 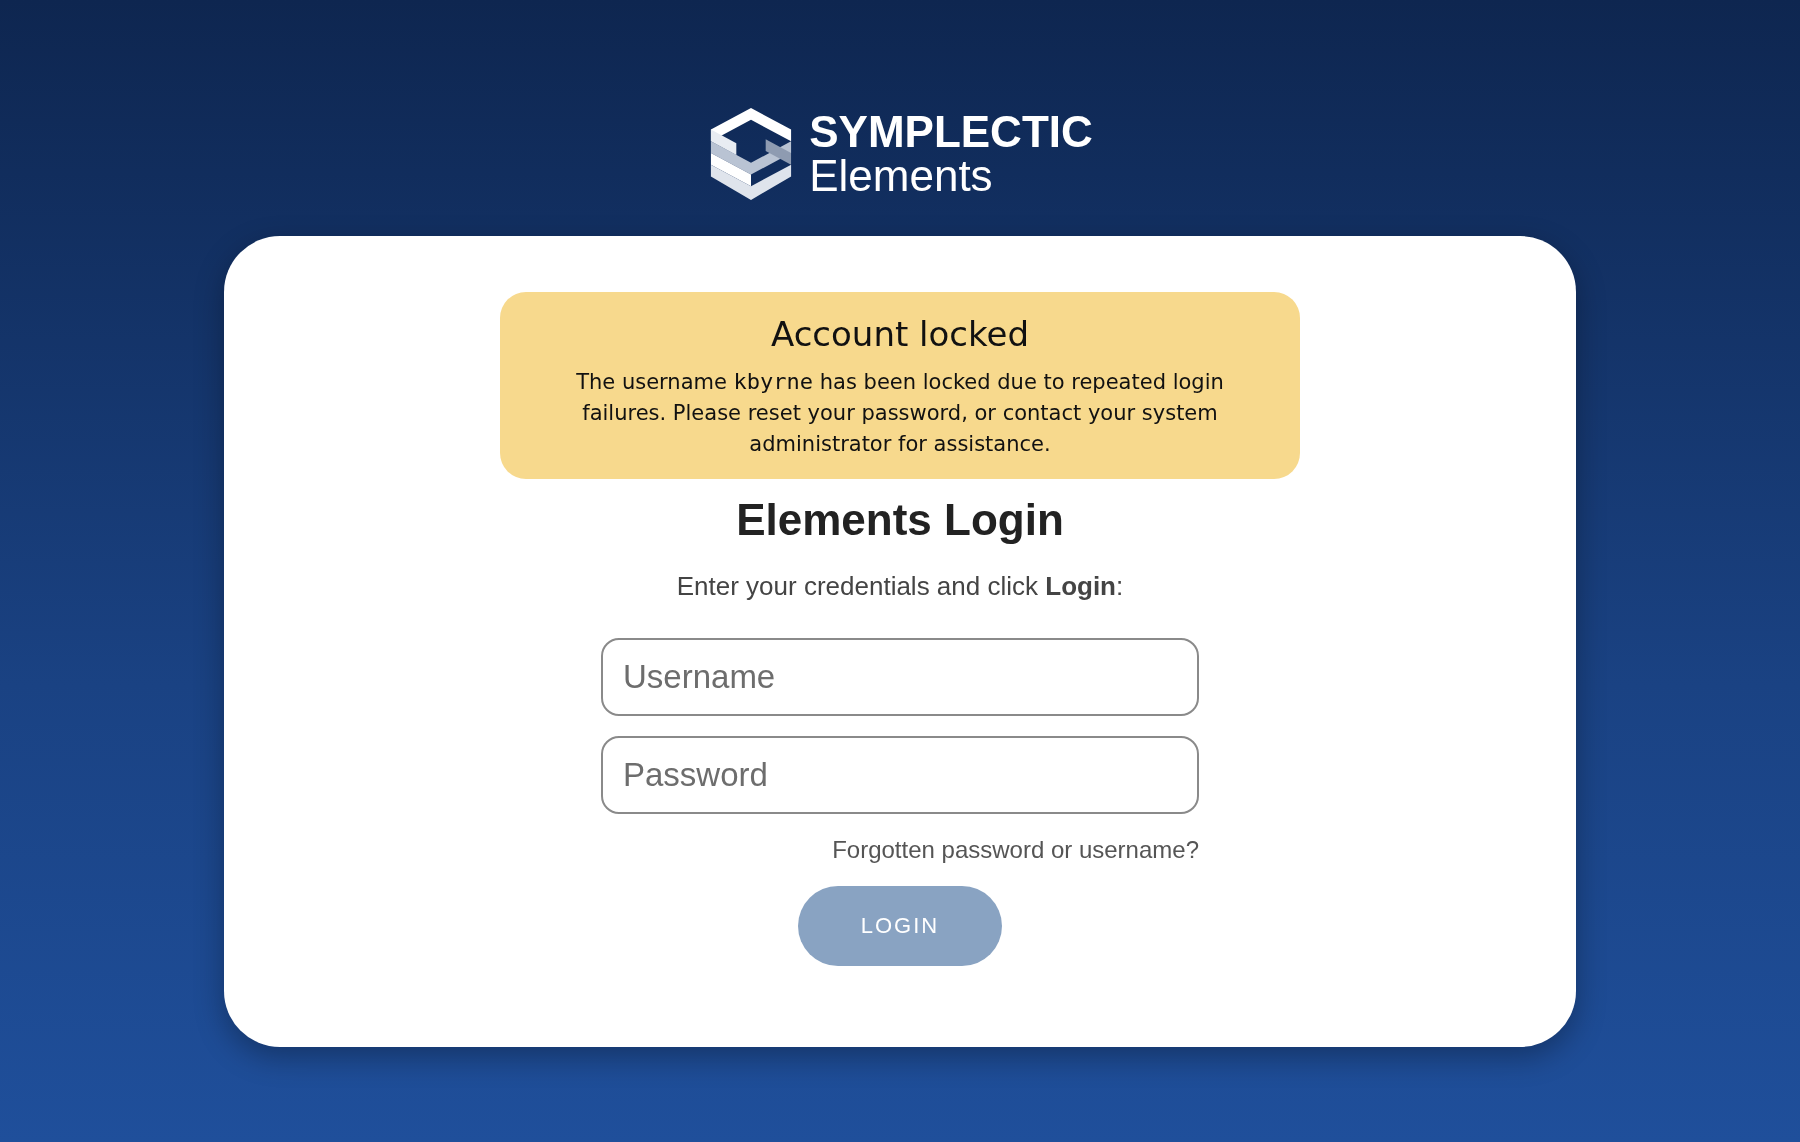 I want to click on logo-title: SYMPLECTIC, so click(x=951, y=132).